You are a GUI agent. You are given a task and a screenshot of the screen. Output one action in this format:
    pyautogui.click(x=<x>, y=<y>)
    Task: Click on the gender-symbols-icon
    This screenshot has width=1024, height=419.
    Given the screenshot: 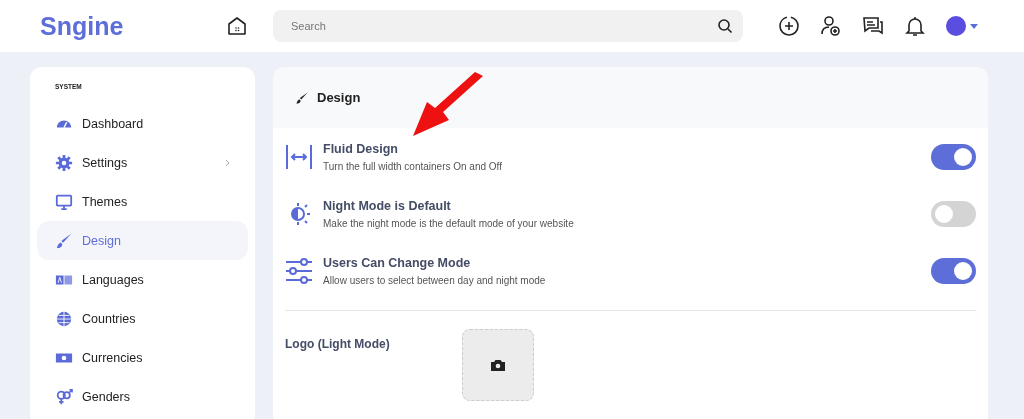 What is the action you would take?
    pyautogui.click(x=64, y=396)
    